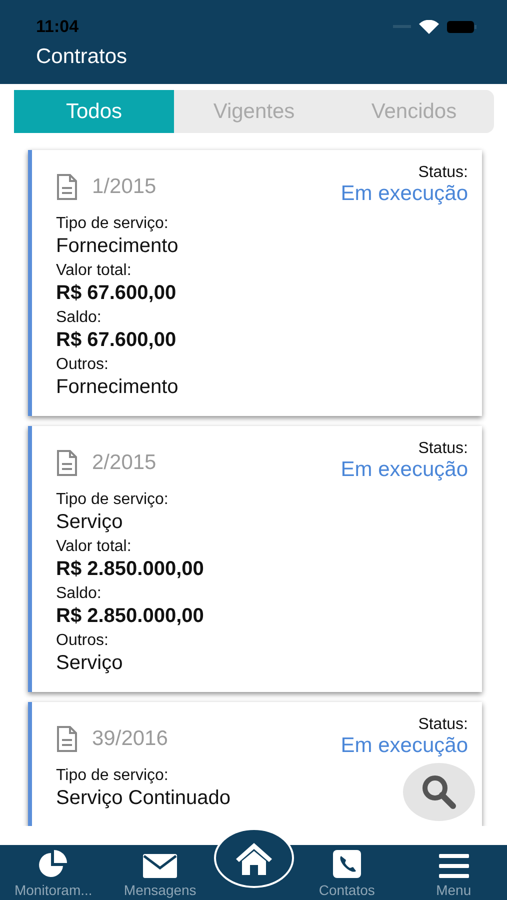  Describe the element at coordinates (255, 764) in the screenshot. I see `contract-card: 39/2016 Status: Em execução Tipo de serviço: Serviço Continuado` at that location.